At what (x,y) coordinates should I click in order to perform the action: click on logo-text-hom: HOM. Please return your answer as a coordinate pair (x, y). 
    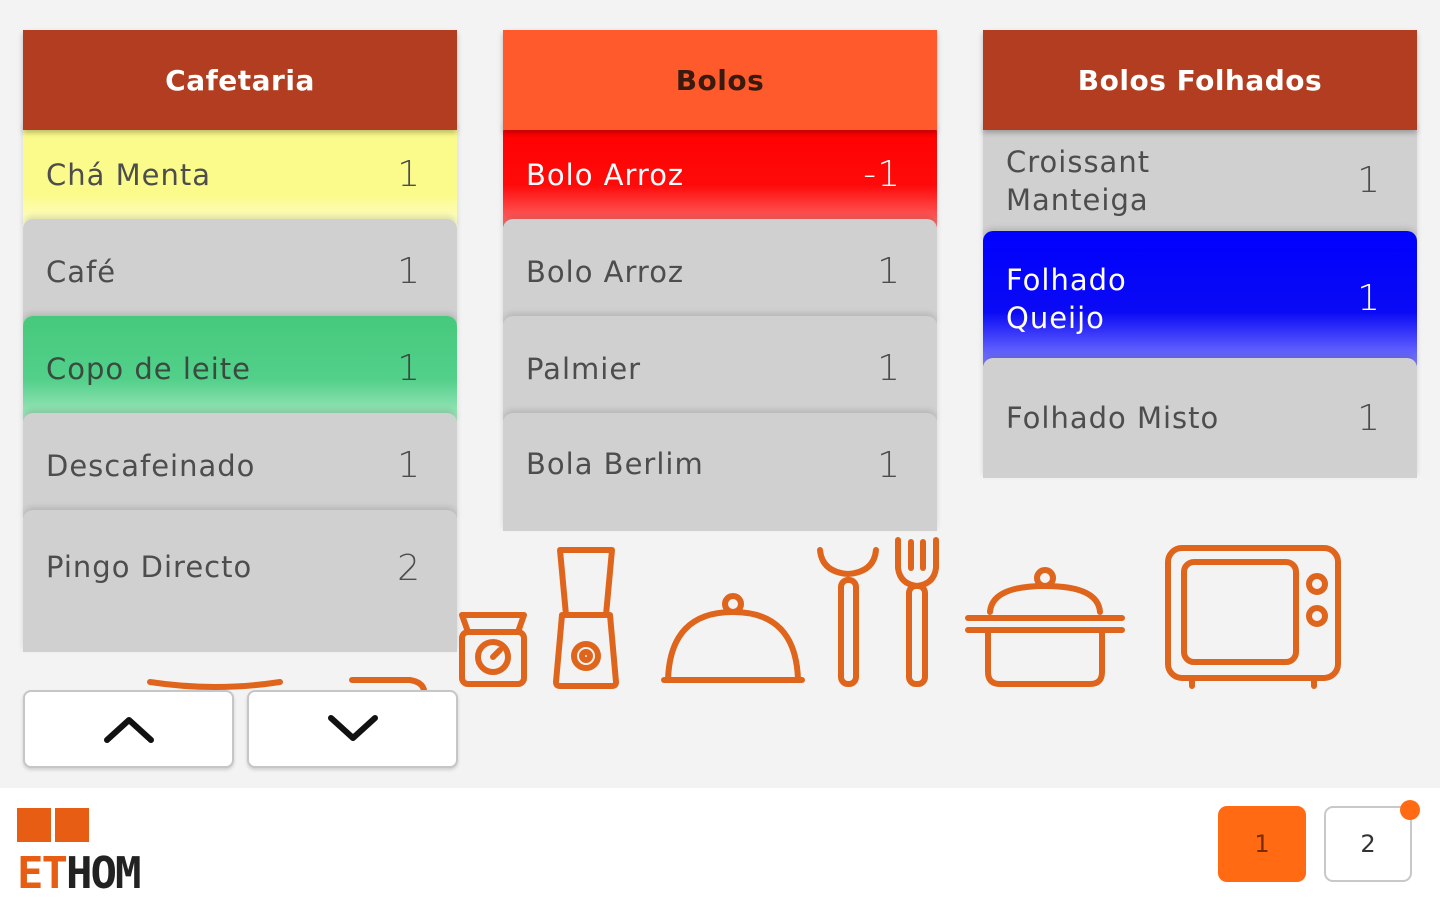
    Looking at the image, I should click on (103, 873).